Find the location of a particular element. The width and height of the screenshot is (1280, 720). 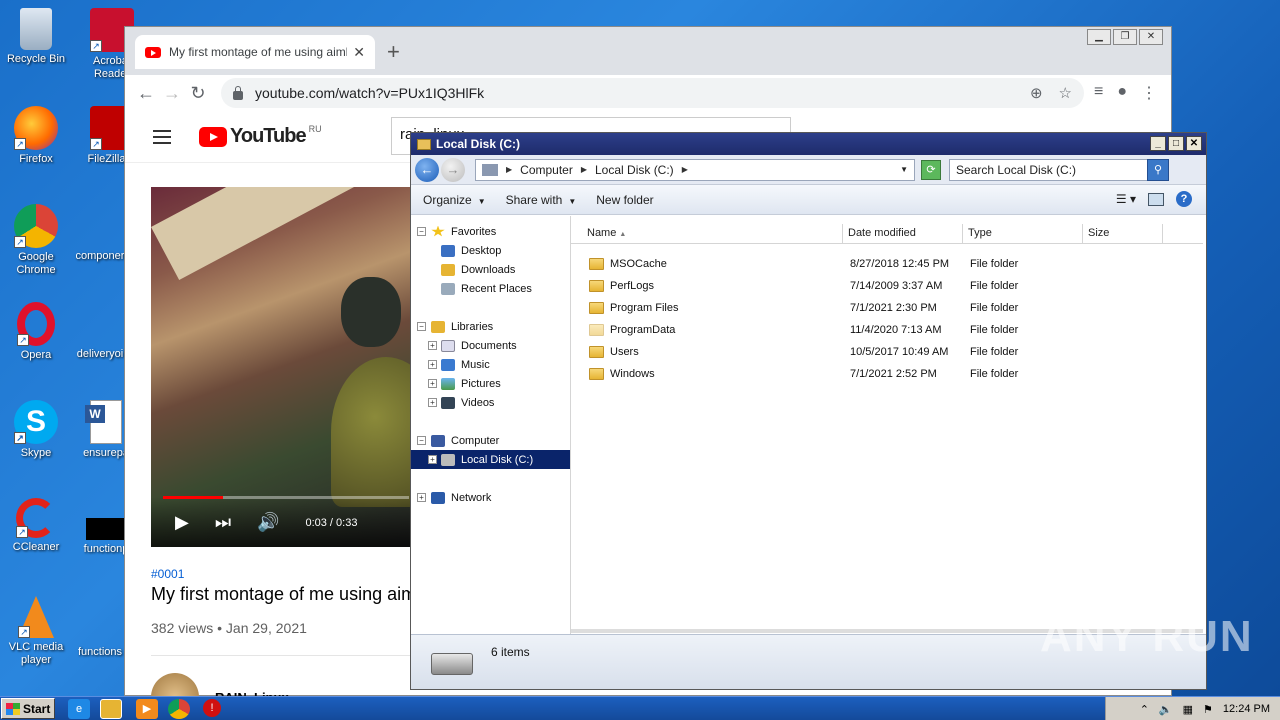

progress-bar is located at coordinates (286, 497).